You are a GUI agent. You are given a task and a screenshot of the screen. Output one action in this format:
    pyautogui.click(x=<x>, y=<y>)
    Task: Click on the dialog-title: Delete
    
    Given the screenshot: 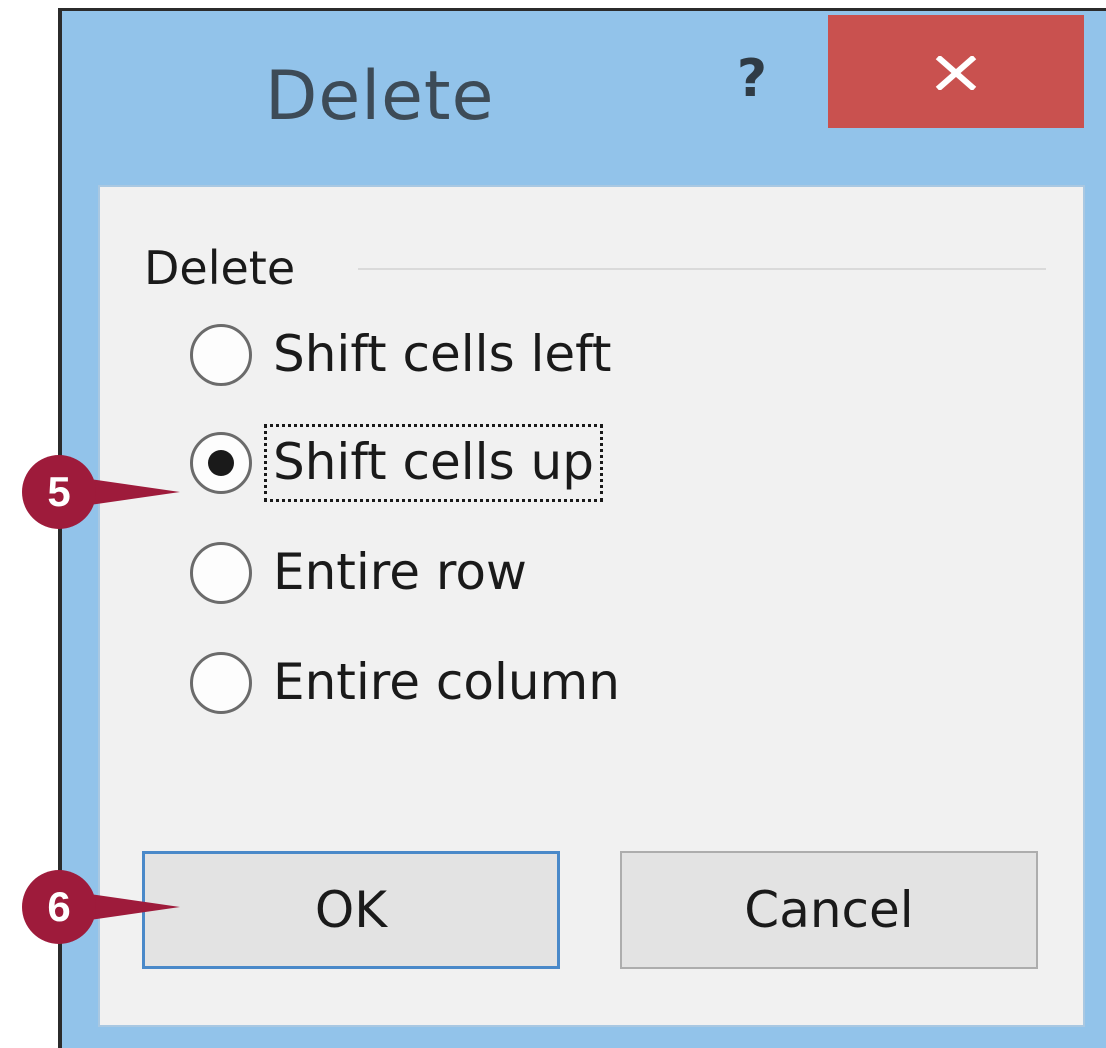 What is the action you would take?
    pyautogui.click(x=380, y=96)
    